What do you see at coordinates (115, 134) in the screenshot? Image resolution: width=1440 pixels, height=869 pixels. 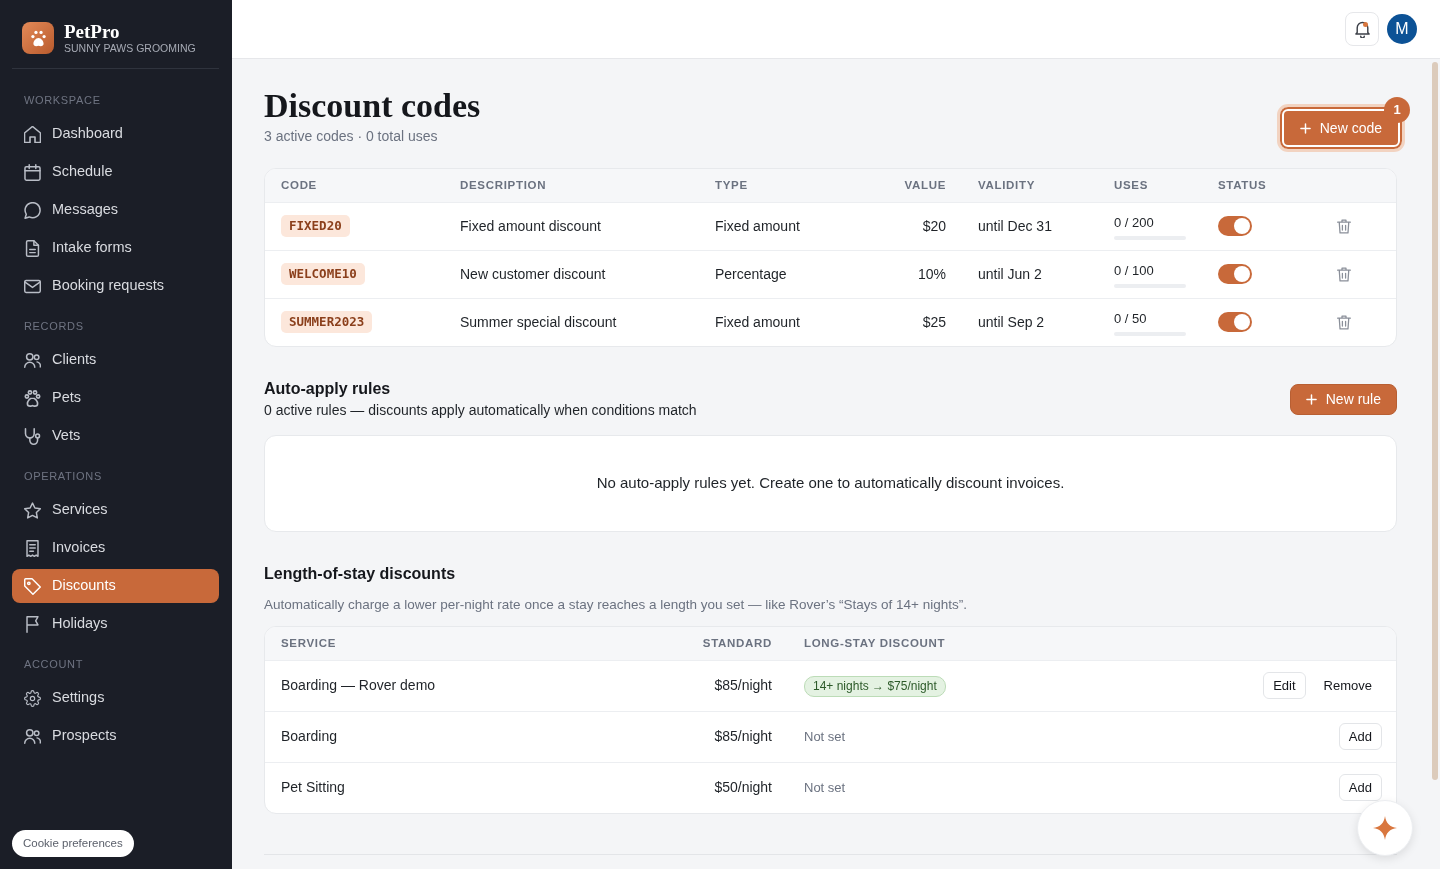 I see `sidebar-item: Dashboard` at bounding box center [115, 134].